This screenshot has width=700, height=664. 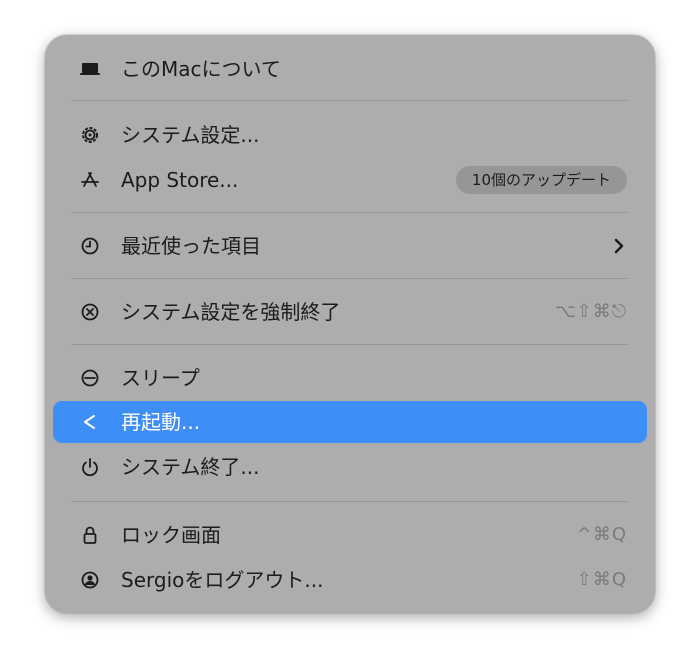 What do you see at coordinates (191, 246) in the screenshot?
I see `menu-item-label: 最近使った項目` at bounding box center [191, 246].